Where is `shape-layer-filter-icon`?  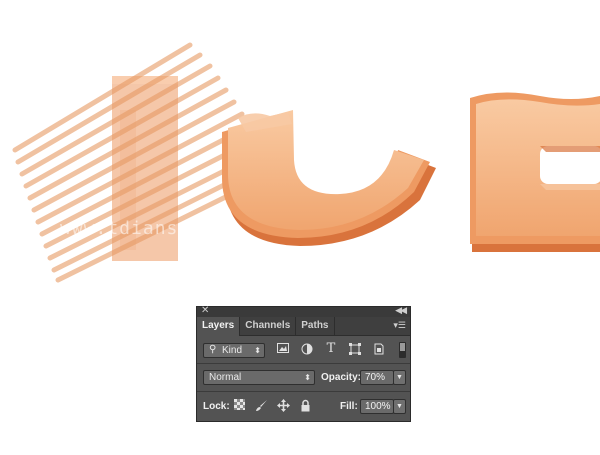 shape-layer-filter-icon is located at coordinates (355, 350).